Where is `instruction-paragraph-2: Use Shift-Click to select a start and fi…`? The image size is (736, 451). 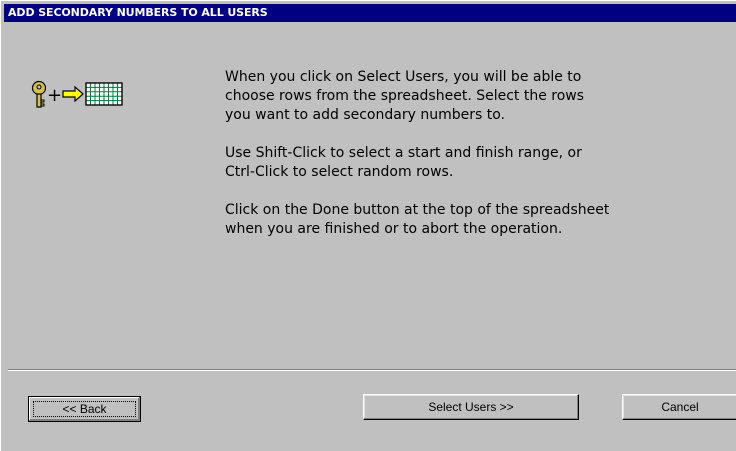
instruction-paragraph-2: Use Shift-Click to select a start and fi… is located at coordinates (403, 162).